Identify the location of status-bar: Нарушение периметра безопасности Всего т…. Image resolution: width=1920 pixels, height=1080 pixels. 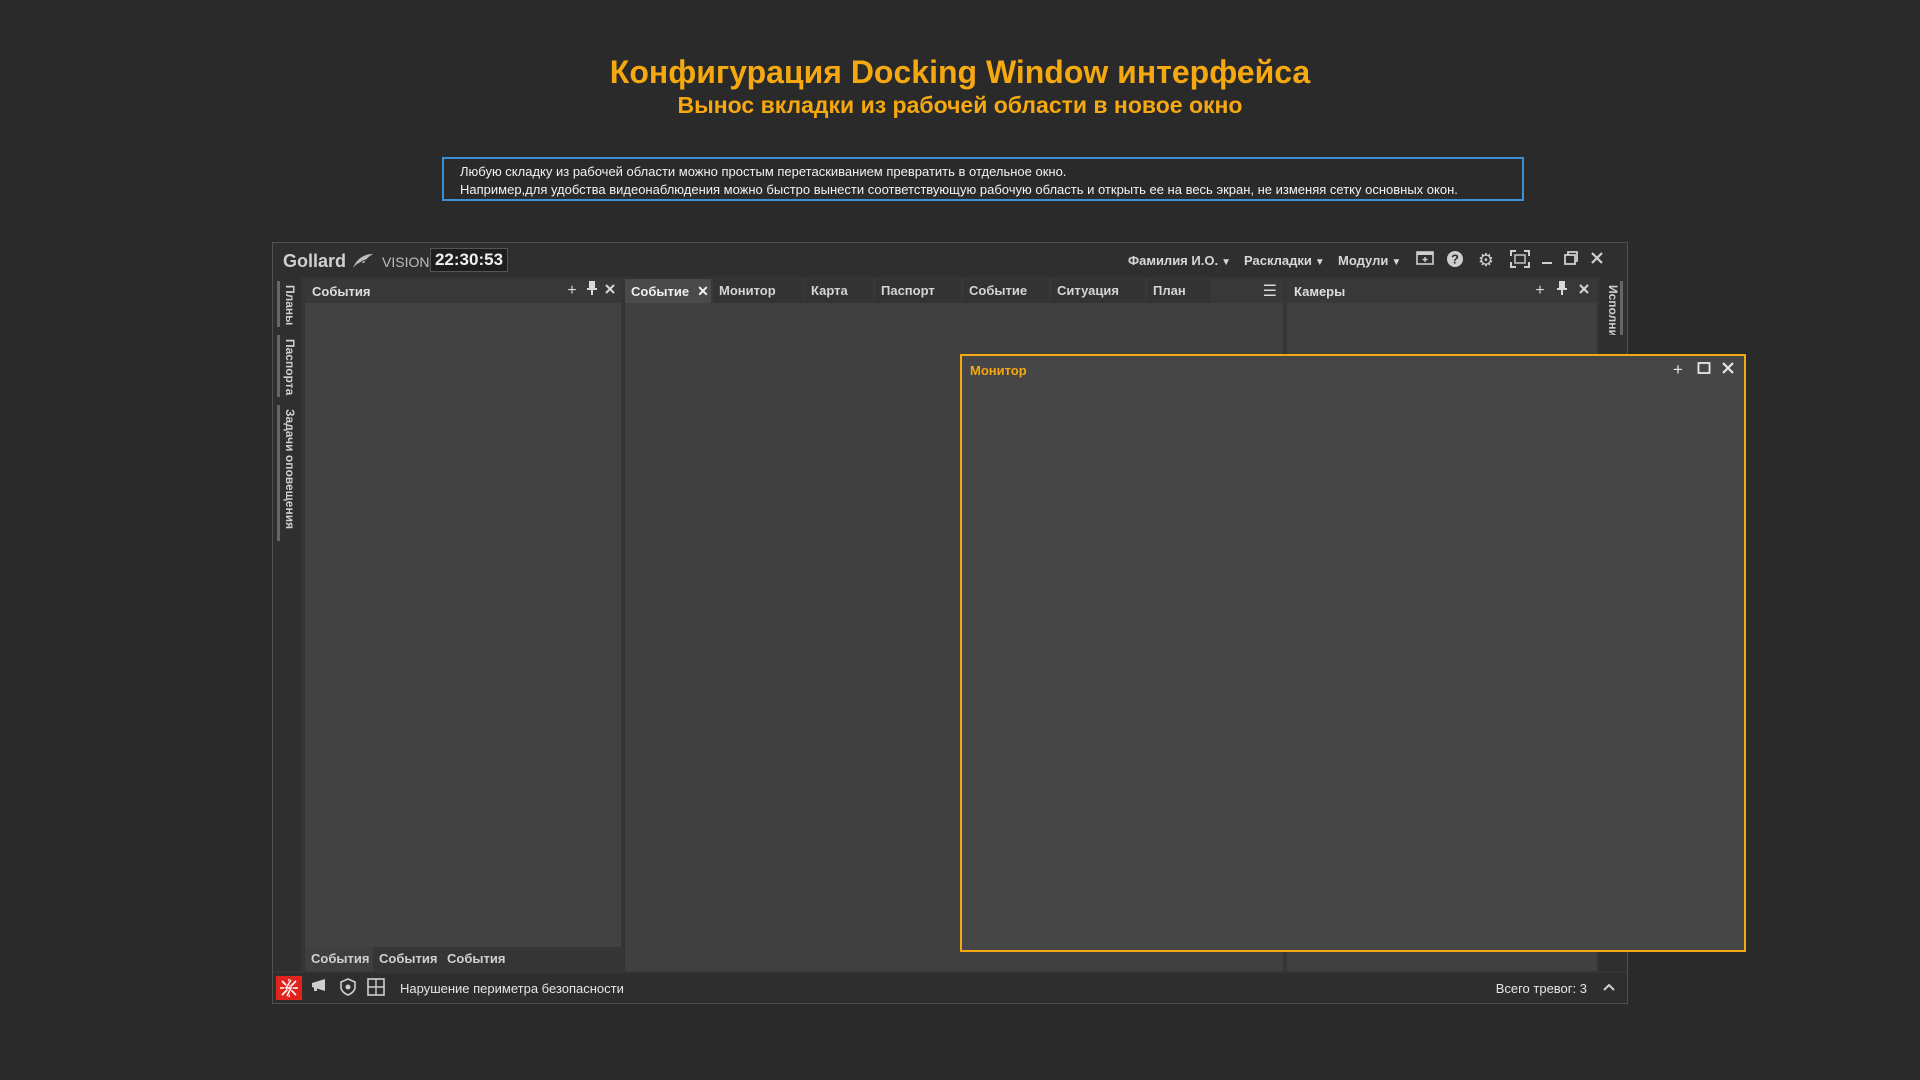
(950, 988).